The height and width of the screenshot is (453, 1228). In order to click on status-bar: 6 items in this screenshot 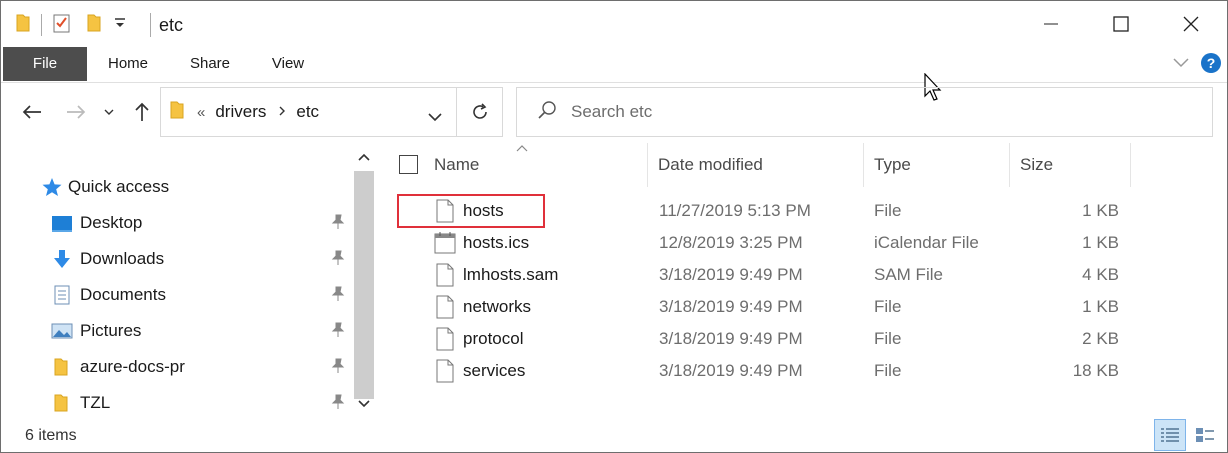, I will do `click(614, 436)`.